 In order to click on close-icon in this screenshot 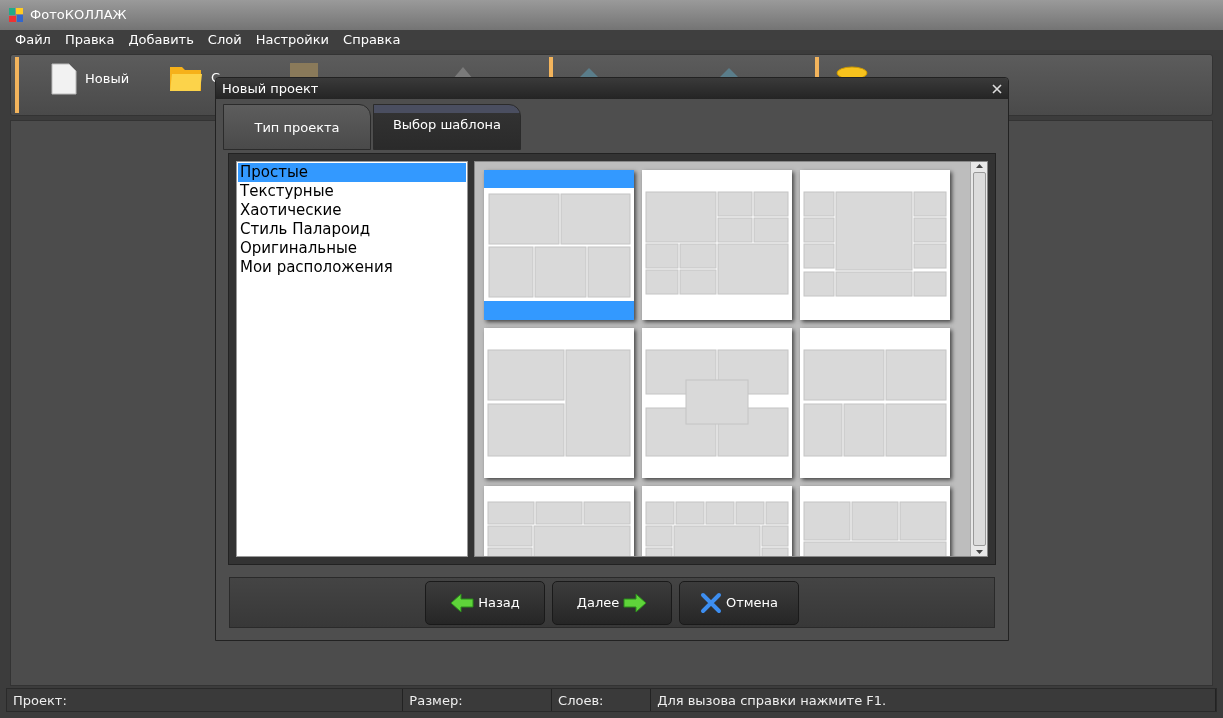, I will do `click(997, 88)`.